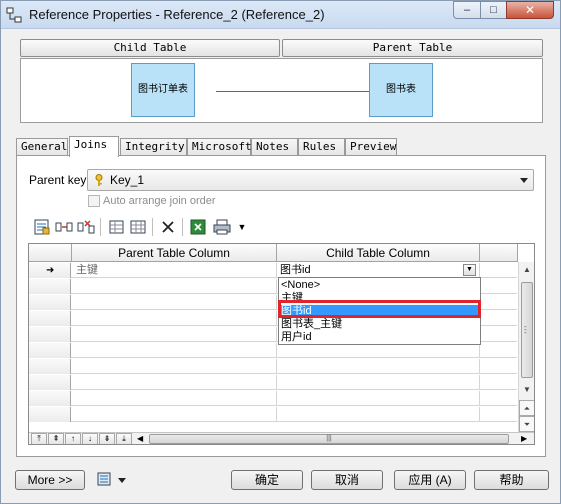  I want to click on apply-button: 应用 (A), so click(430, 480).